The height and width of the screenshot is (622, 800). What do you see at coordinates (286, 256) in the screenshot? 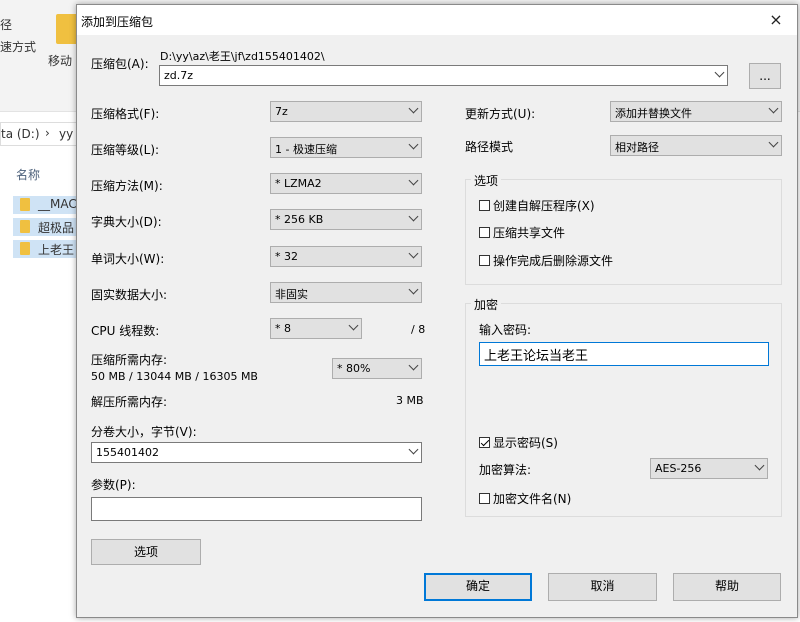
I see `word-value: * 32` at bounding box center [286, 256].